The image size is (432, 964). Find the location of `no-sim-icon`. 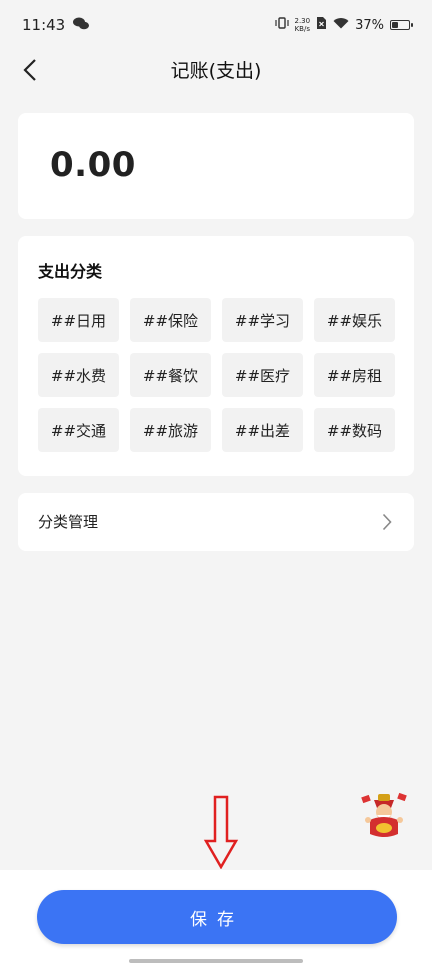

no-sim-icon is located at coordinates (321, 25).